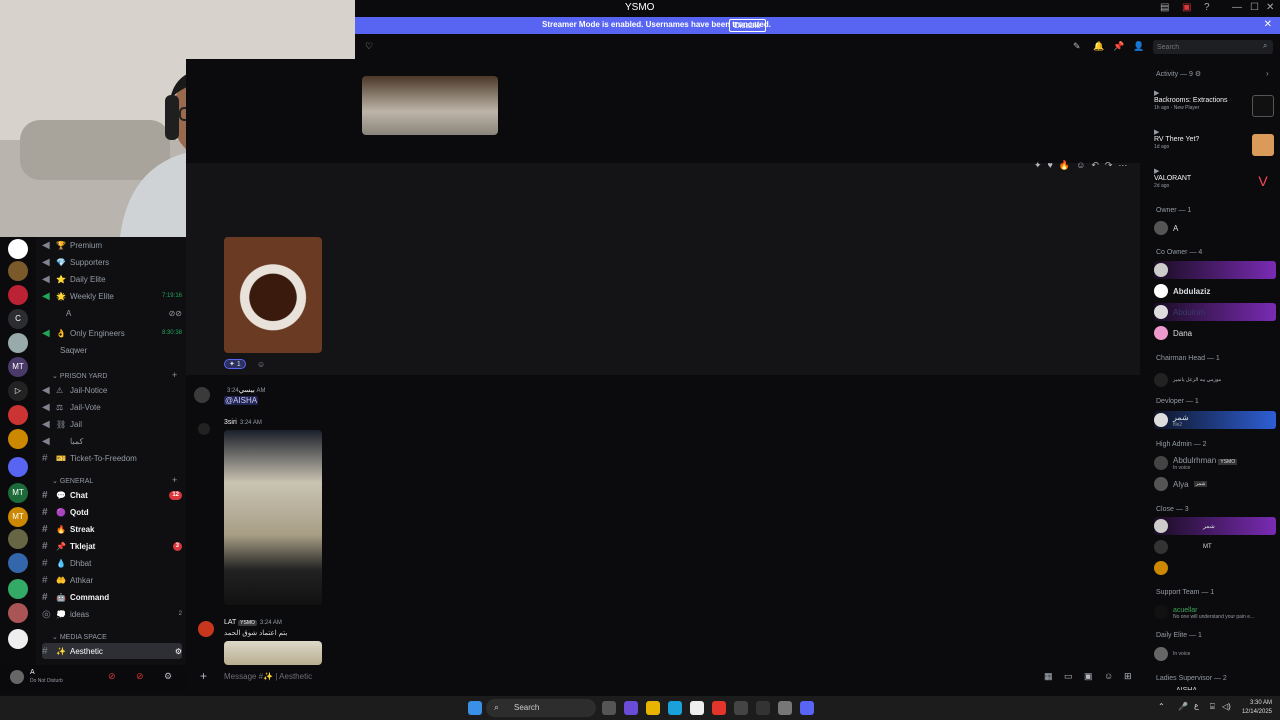  Describe the element at coordinates (1098, 46) in the screenshot. I see `bell-icon: 🔔` at that location.